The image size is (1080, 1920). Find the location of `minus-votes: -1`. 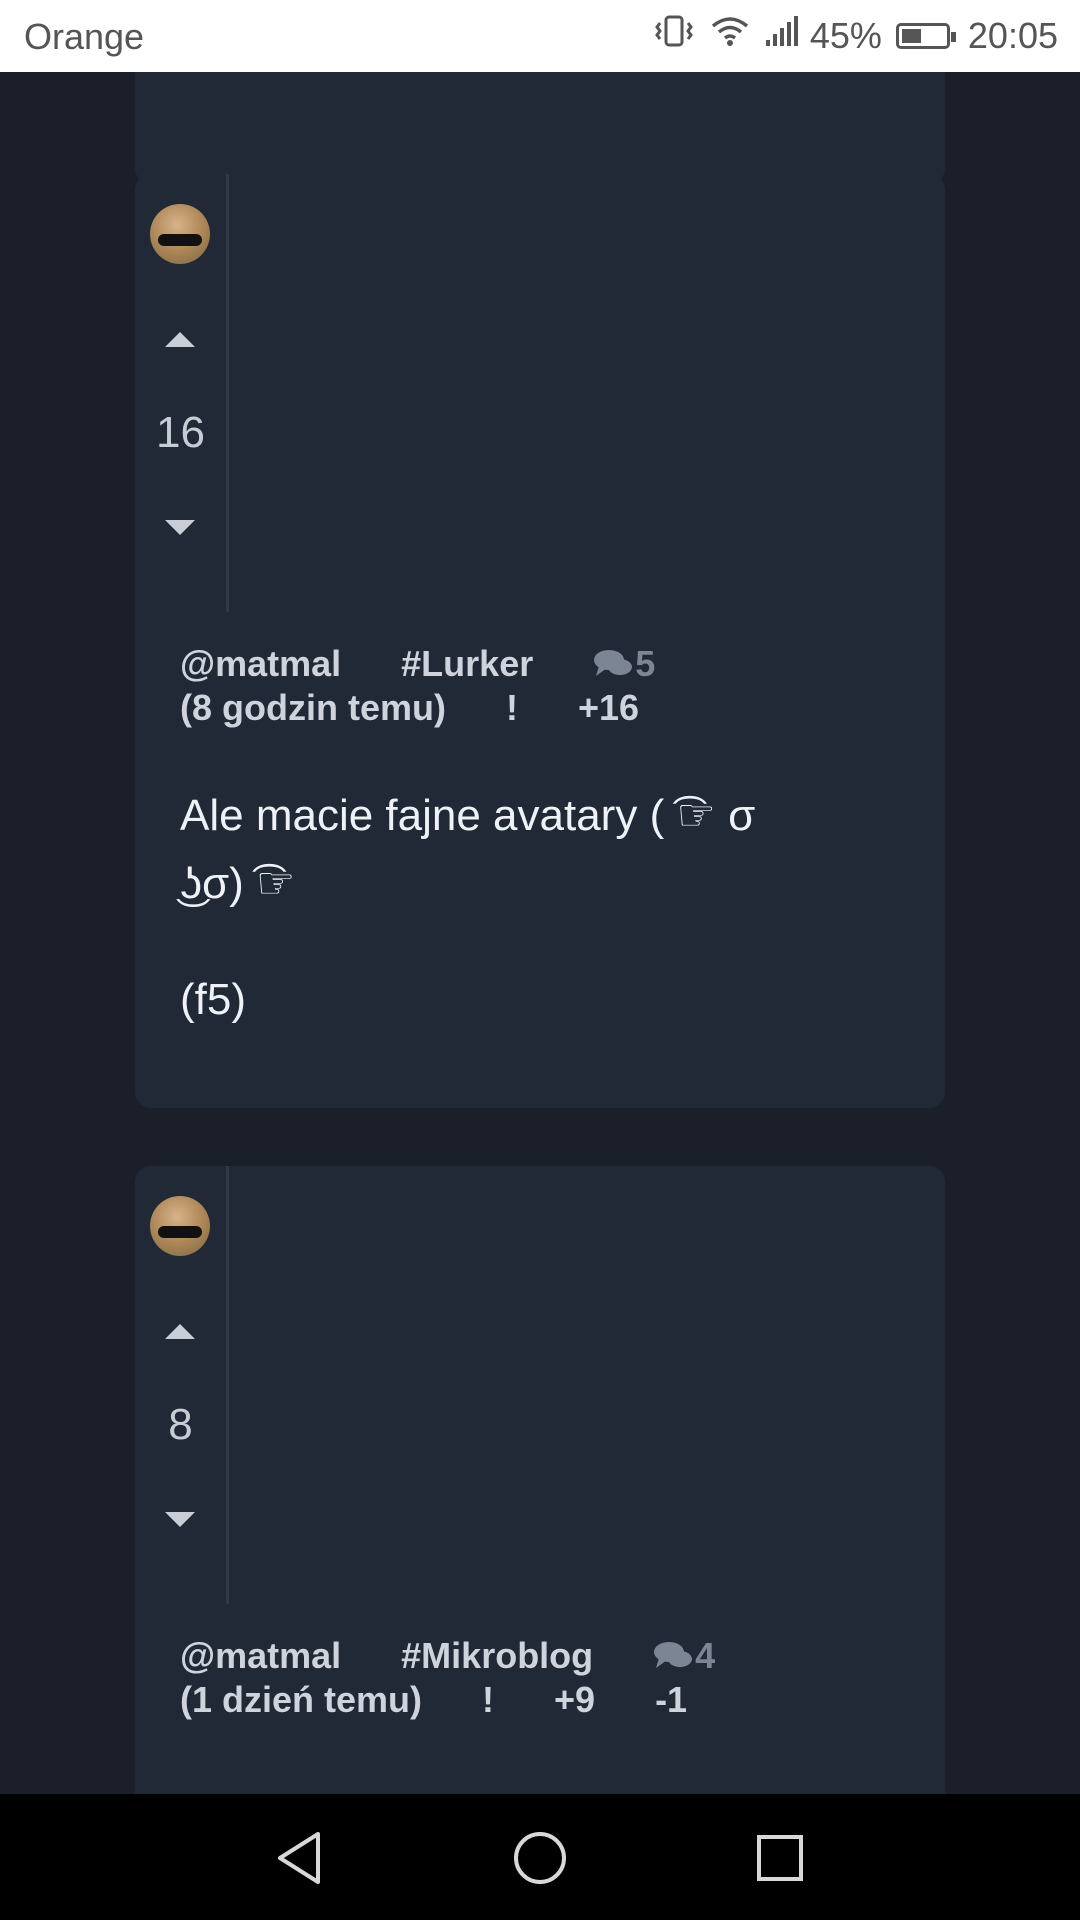

minus-votes: -1 is located at coordinates (671, 1699).